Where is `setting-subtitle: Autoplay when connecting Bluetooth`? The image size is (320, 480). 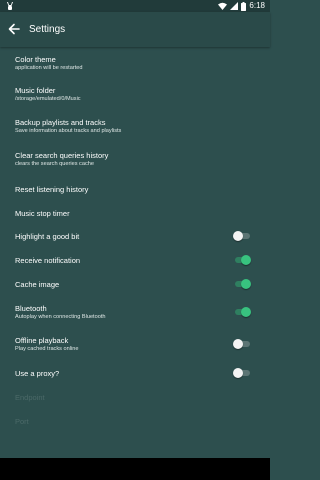 setting-subtitle: Autoplay when connecting Bluetooth is located at coordinates (60, 317).